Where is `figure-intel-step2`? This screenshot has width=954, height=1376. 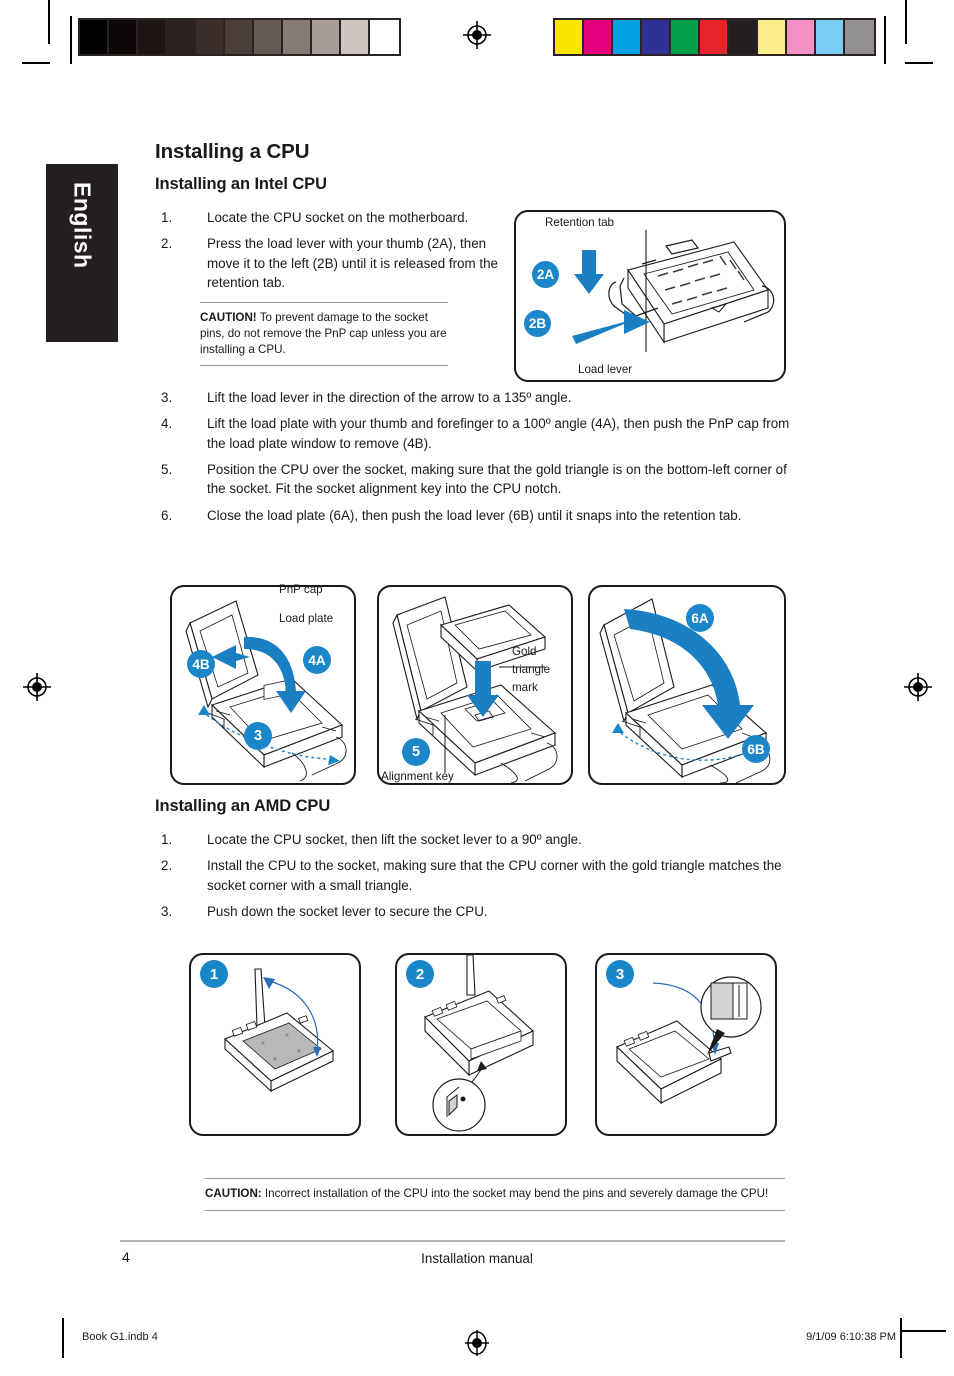
figure-intel-step2 is located at coordinates (650, 296).